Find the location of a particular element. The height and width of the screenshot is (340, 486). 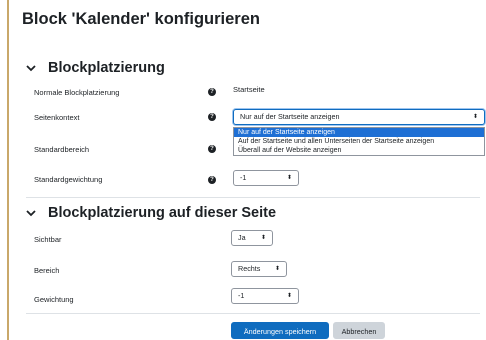

left-border is located at coordinates (8, 170).